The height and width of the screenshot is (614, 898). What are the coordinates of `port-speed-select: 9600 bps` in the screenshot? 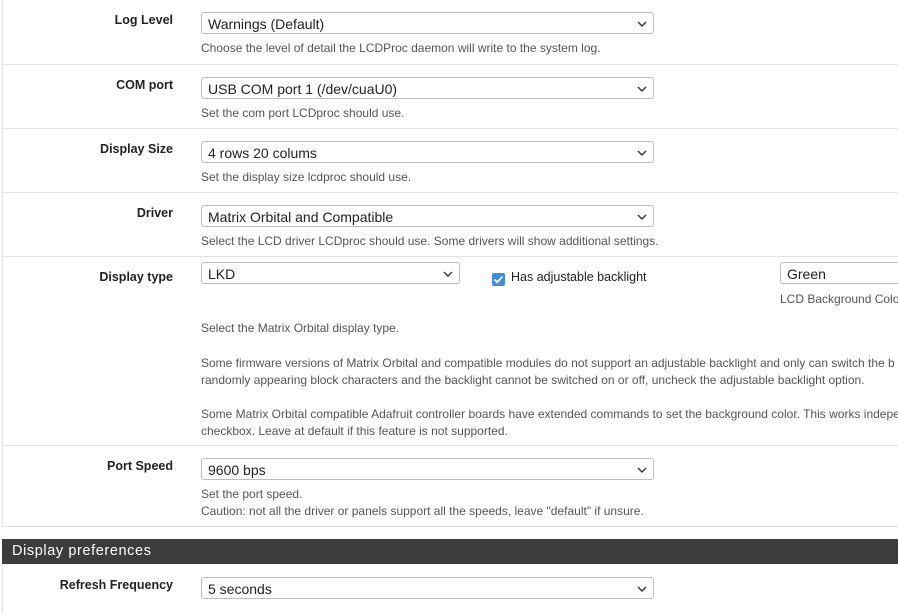 It's located at (427, 469).